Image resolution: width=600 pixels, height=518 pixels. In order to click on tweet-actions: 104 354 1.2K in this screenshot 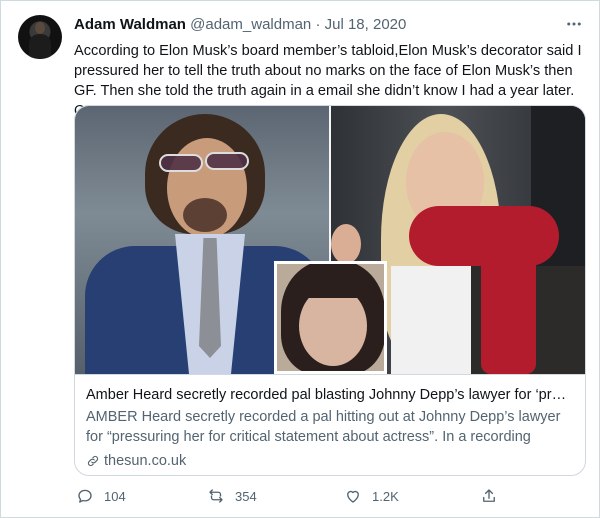, I will do `click(294, 496)`.